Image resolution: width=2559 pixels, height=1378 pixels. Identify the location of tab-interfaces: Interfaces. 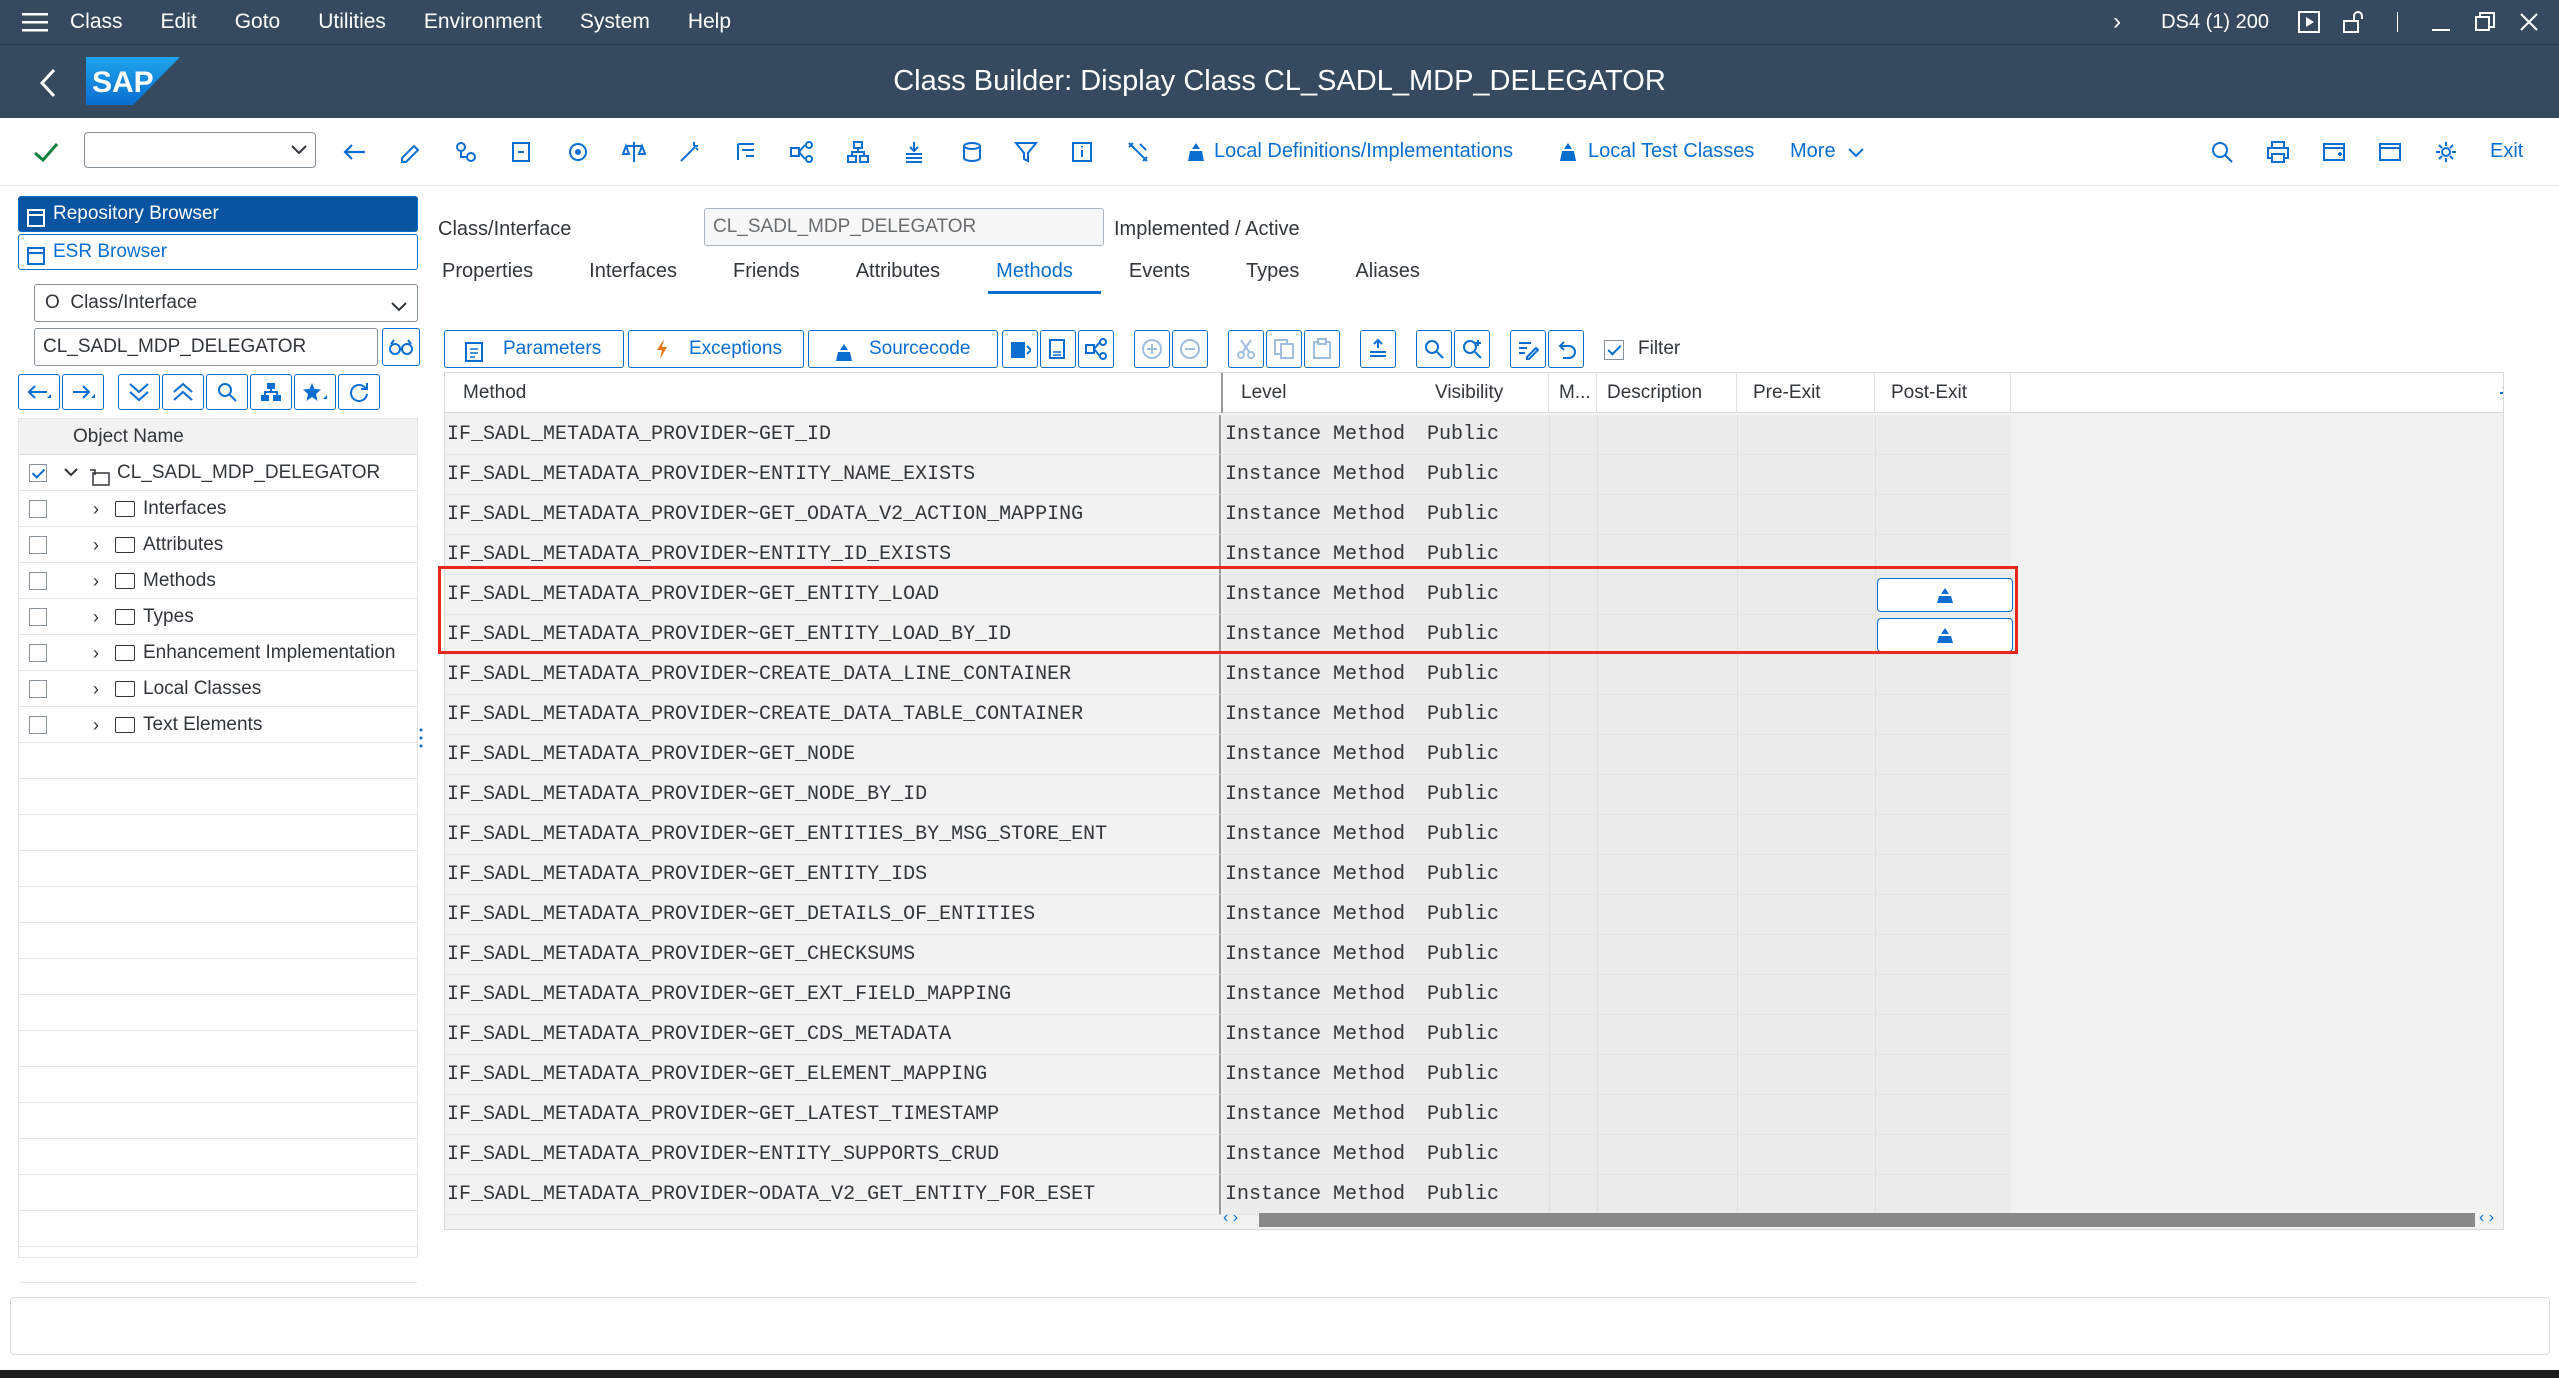
(653, 274).